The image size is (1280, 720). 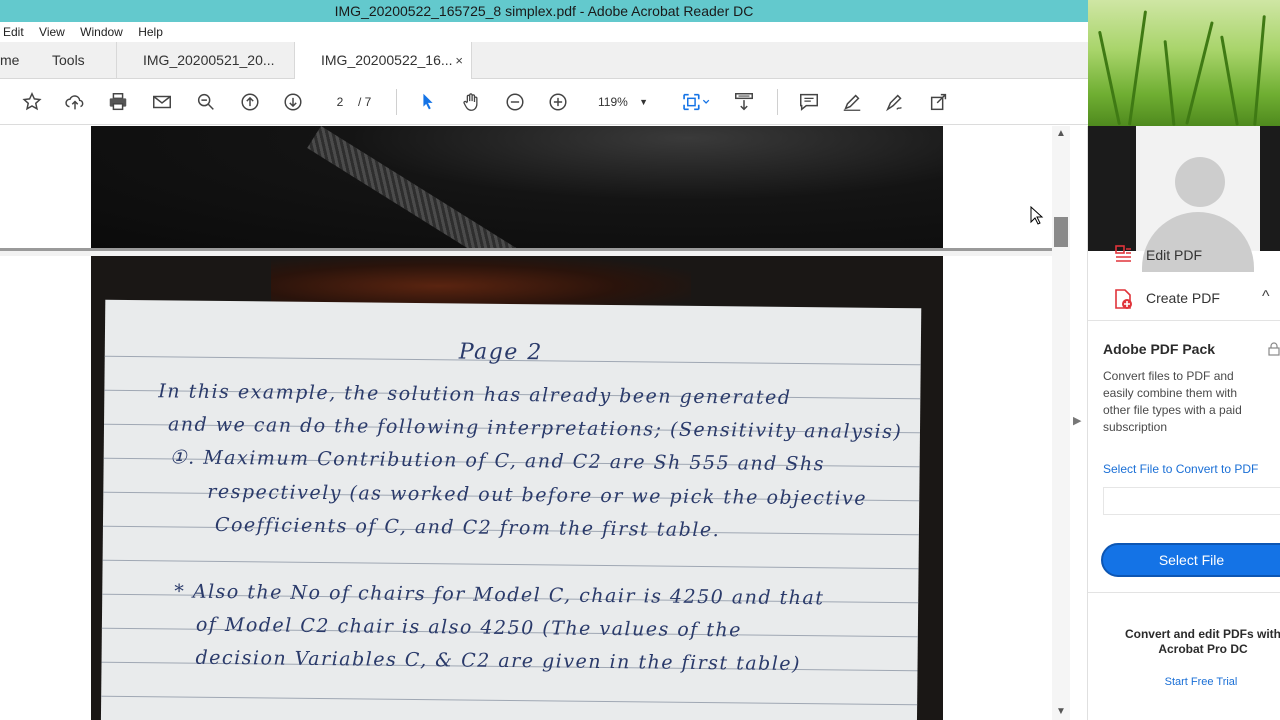 I want to click on scroll-down-icon: ▼, so click(x=1061, y=712).